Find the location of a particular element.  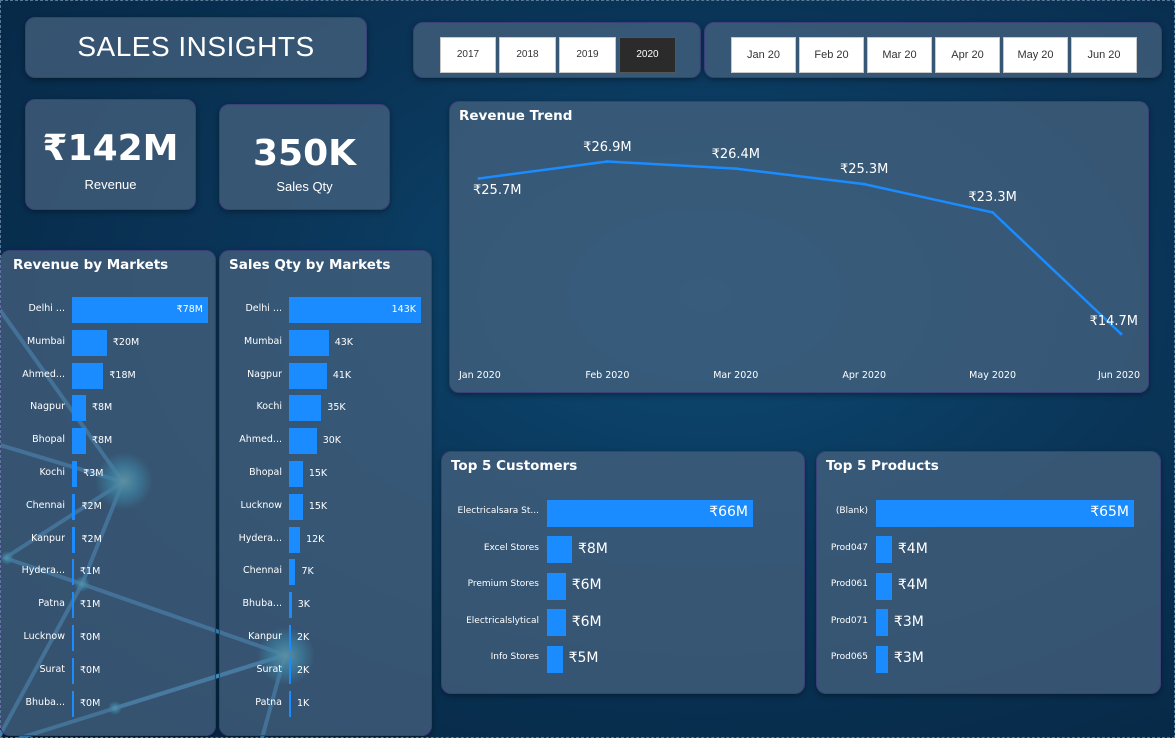

data-label: ₹26.4M is located at coordinates (736, 154).